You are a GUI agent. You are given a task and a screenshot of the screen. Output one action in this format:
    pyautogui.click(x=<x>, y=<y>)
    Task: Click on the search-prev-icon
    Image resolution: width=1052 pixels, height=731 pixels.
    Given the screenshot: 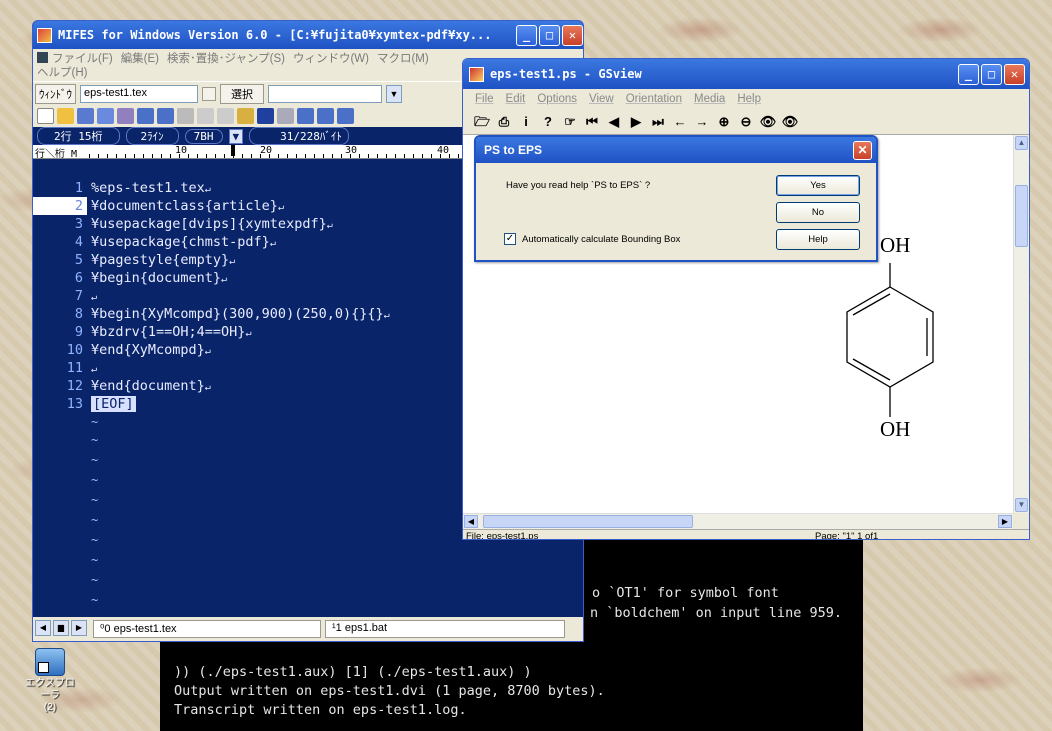 What is the action you would take?
    pyautogui.click(x=345, y=116)
    